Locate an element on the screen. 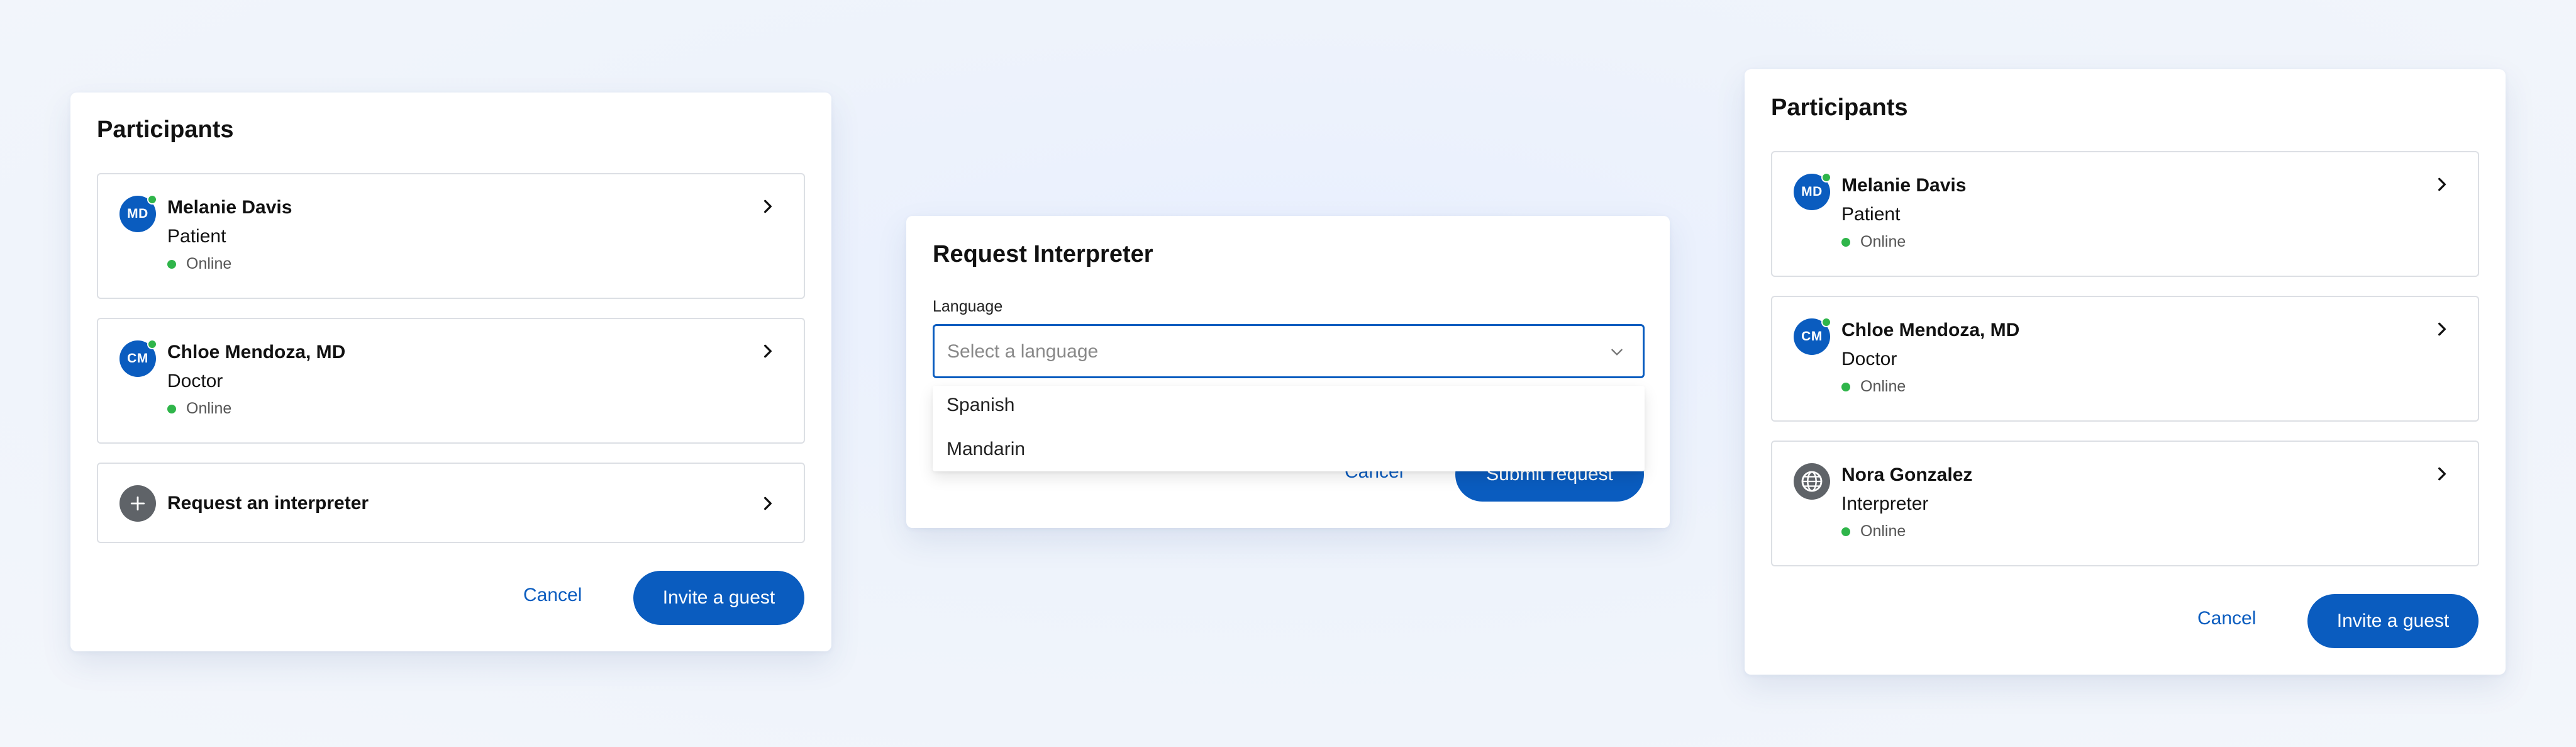 The width and height of the screenshot is (2576, 747). request-interpreter-row: Request an interpreter is located at coordinates (451, 503).